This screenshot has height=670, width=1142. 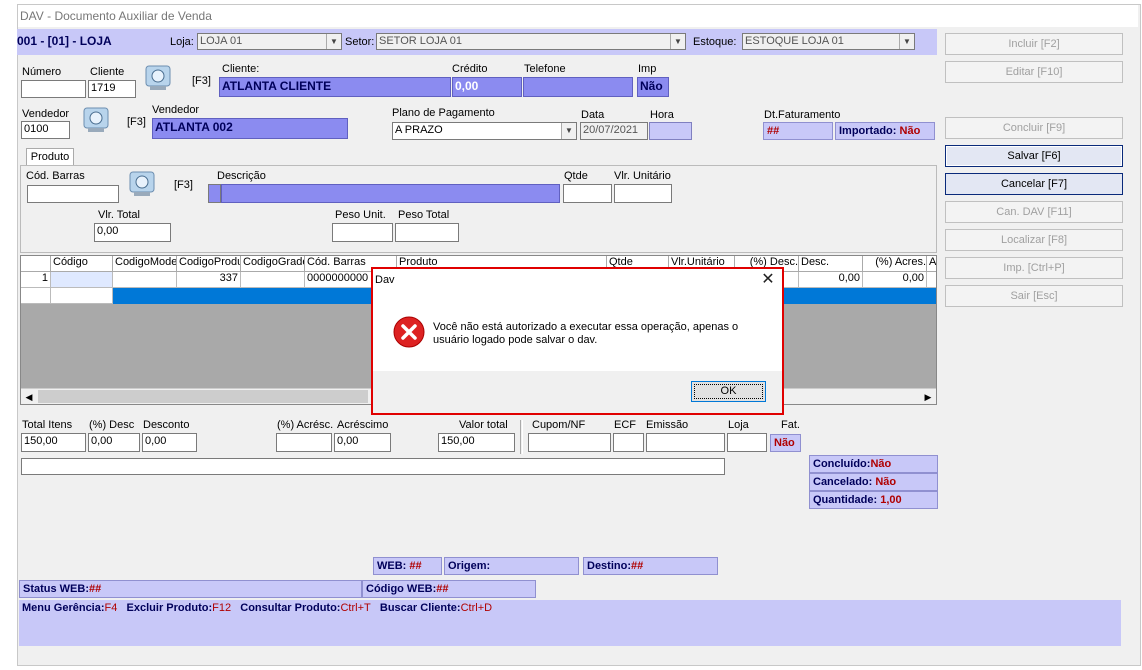 I want to click on editar-button: Editar [F10], so click(x=1034, y=72).